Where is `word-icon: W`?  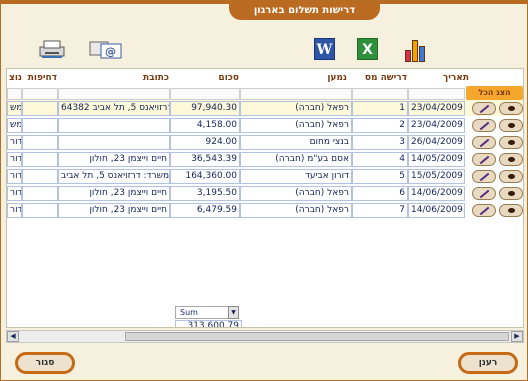
word-icon: W is located at coordinates (324, 49).